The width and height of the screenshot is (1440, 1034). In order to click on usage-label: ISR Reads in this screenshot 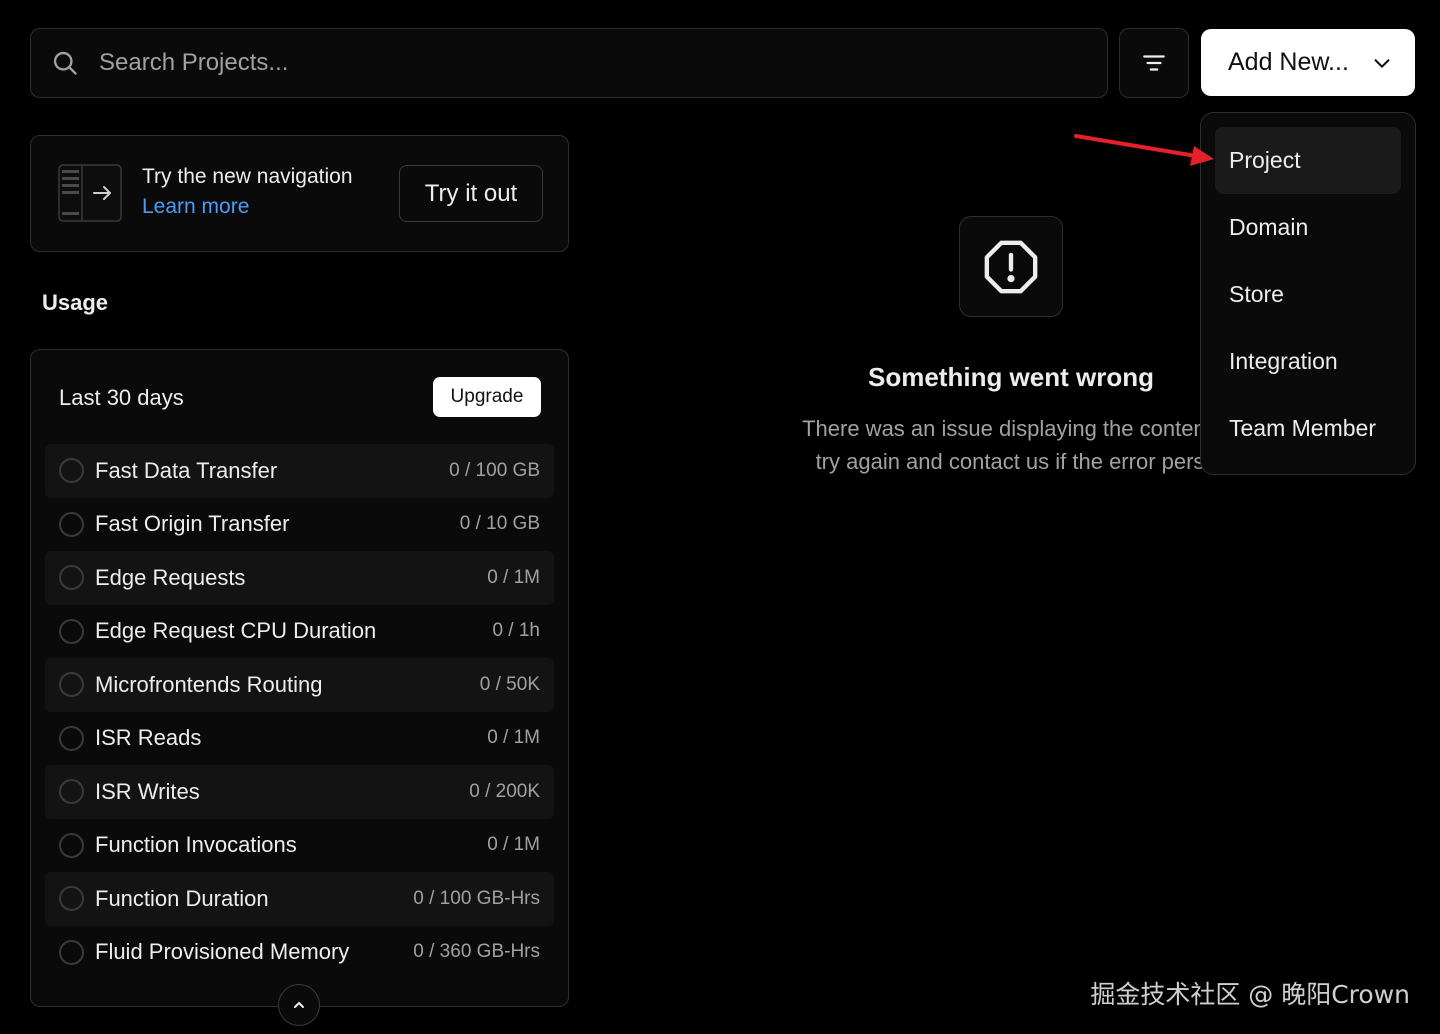, I will do `click(148, 738)`.